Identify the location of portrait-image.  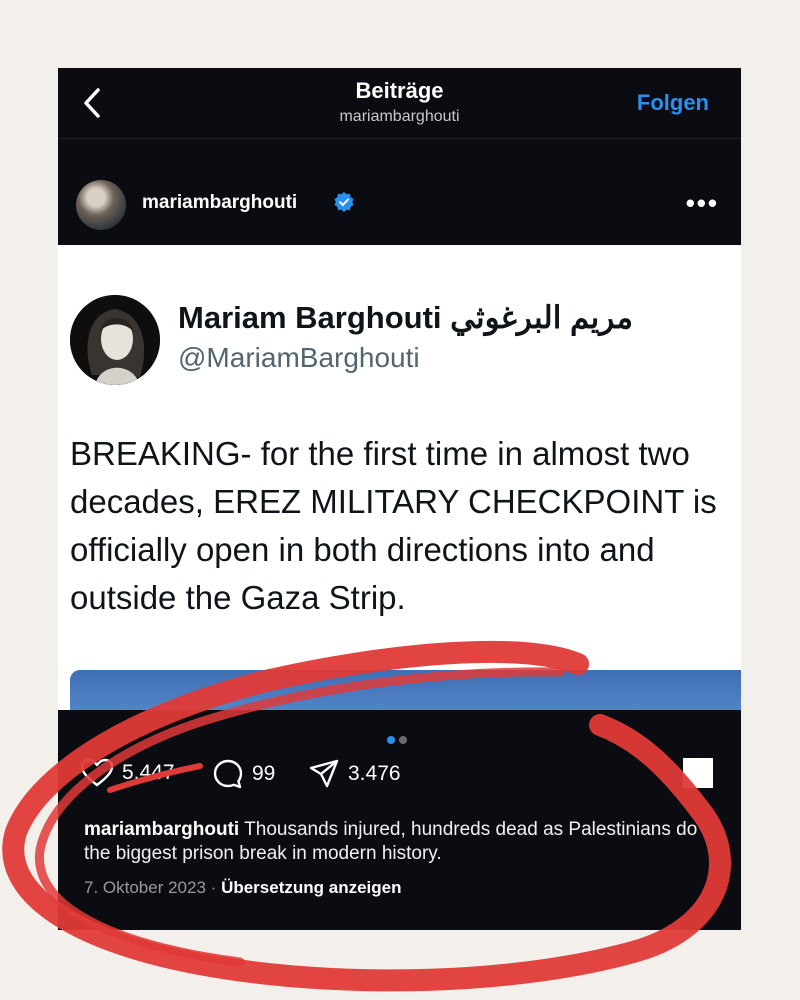
(115, 340).